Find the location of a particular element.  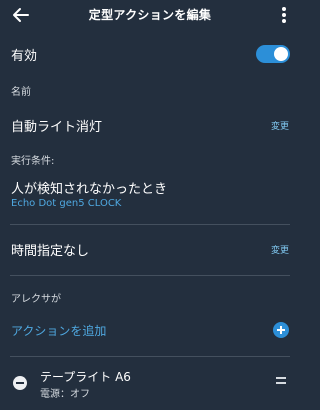

trigger-section-label: 実行条件: is located at coordinates (33, 161).